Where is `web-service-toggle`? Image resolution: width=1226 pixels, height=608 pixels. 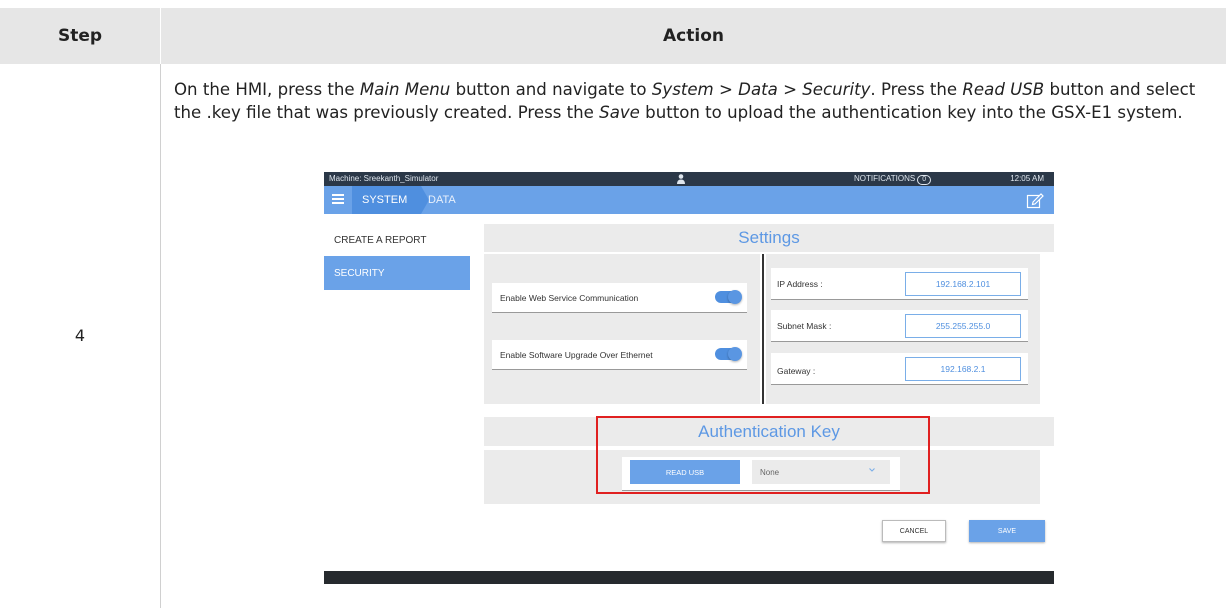 web-service-toggle is located at coordinates (728, 297).